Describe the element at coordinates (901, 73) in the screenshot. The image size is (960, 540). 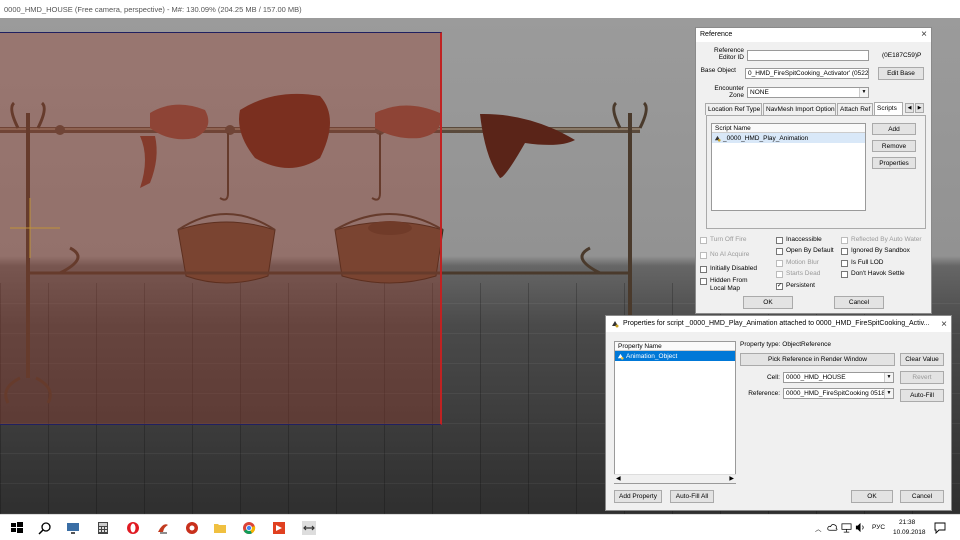
I see `edit-base-button: Edit Base` at that location.